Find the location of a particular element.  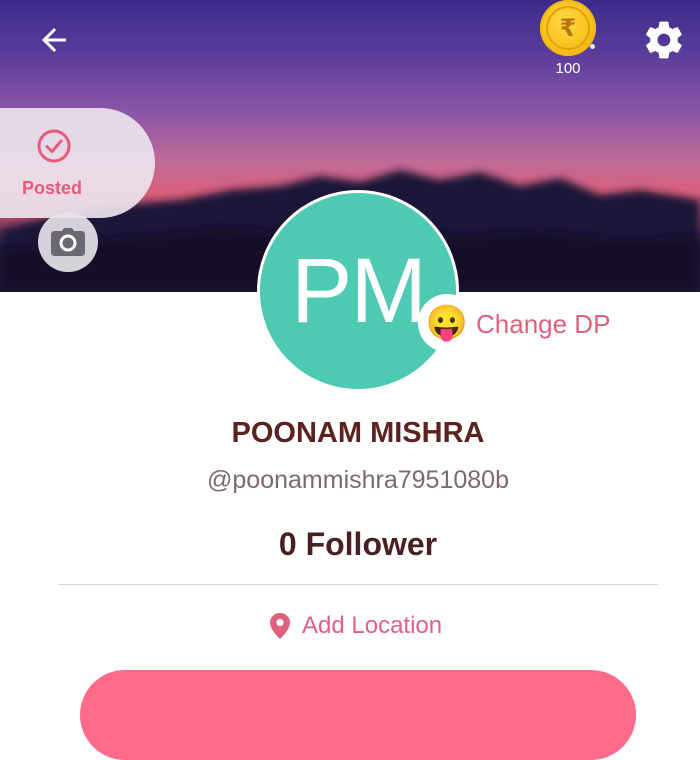

rupee-coin-icon: ₹ is located at coordinates (568, 28).